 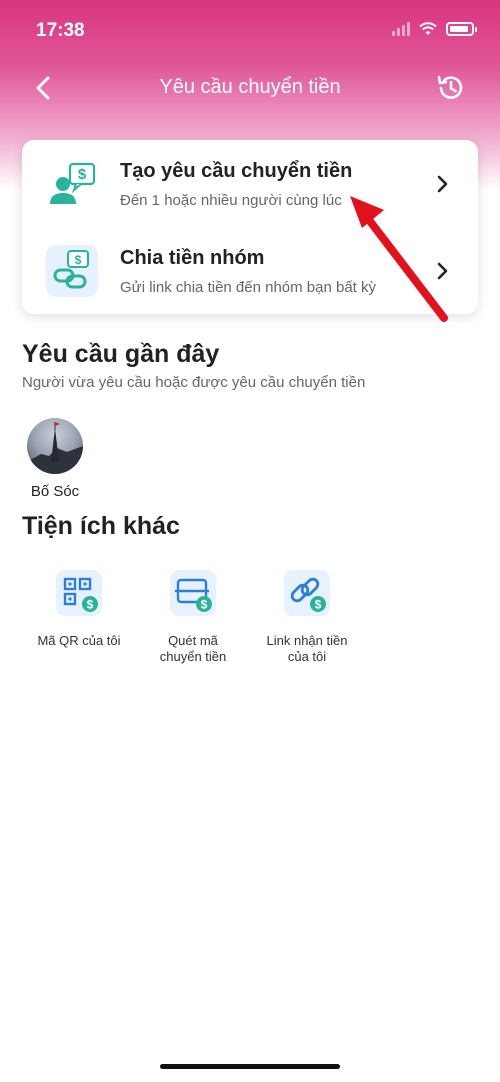 I want to click on utilities-grid: $ Mã QR của tôi $ Quét mã chuyển tiền $, so click(x=250, y=620).